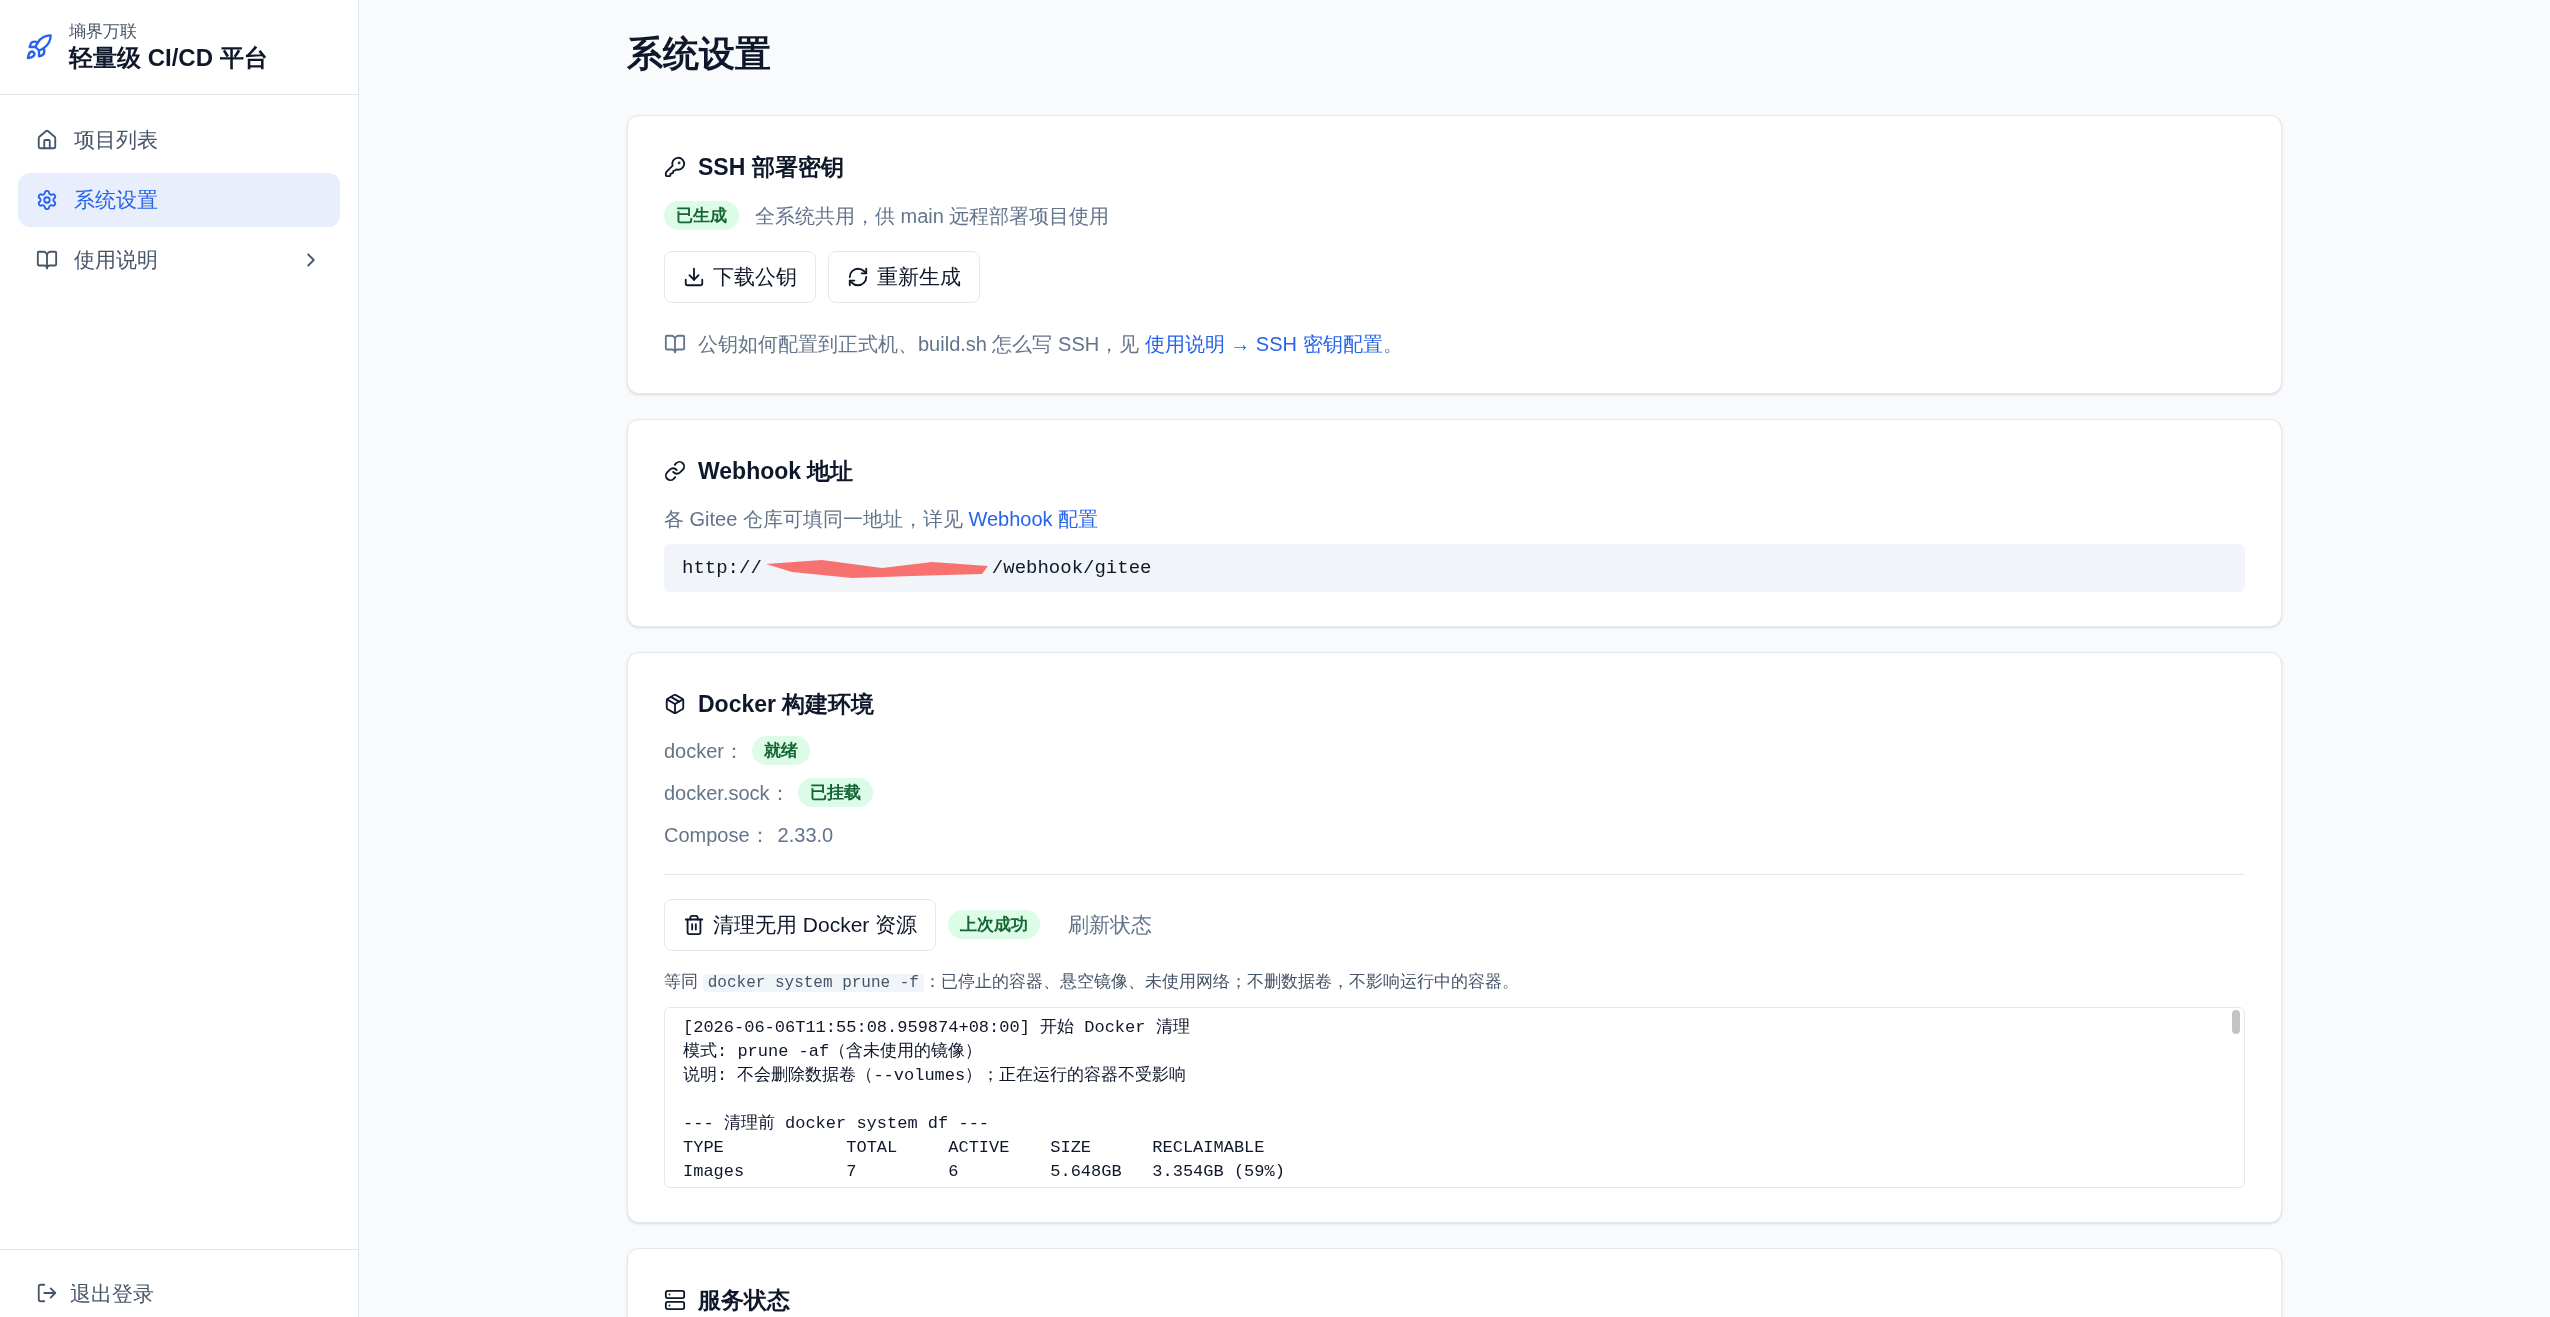 This screenshot has width=2550, height=1317. What do you see at coordinates (744, 1300) in the screenshot?
I see `card-title: 服务状态` at bounding box center [744, 1300].